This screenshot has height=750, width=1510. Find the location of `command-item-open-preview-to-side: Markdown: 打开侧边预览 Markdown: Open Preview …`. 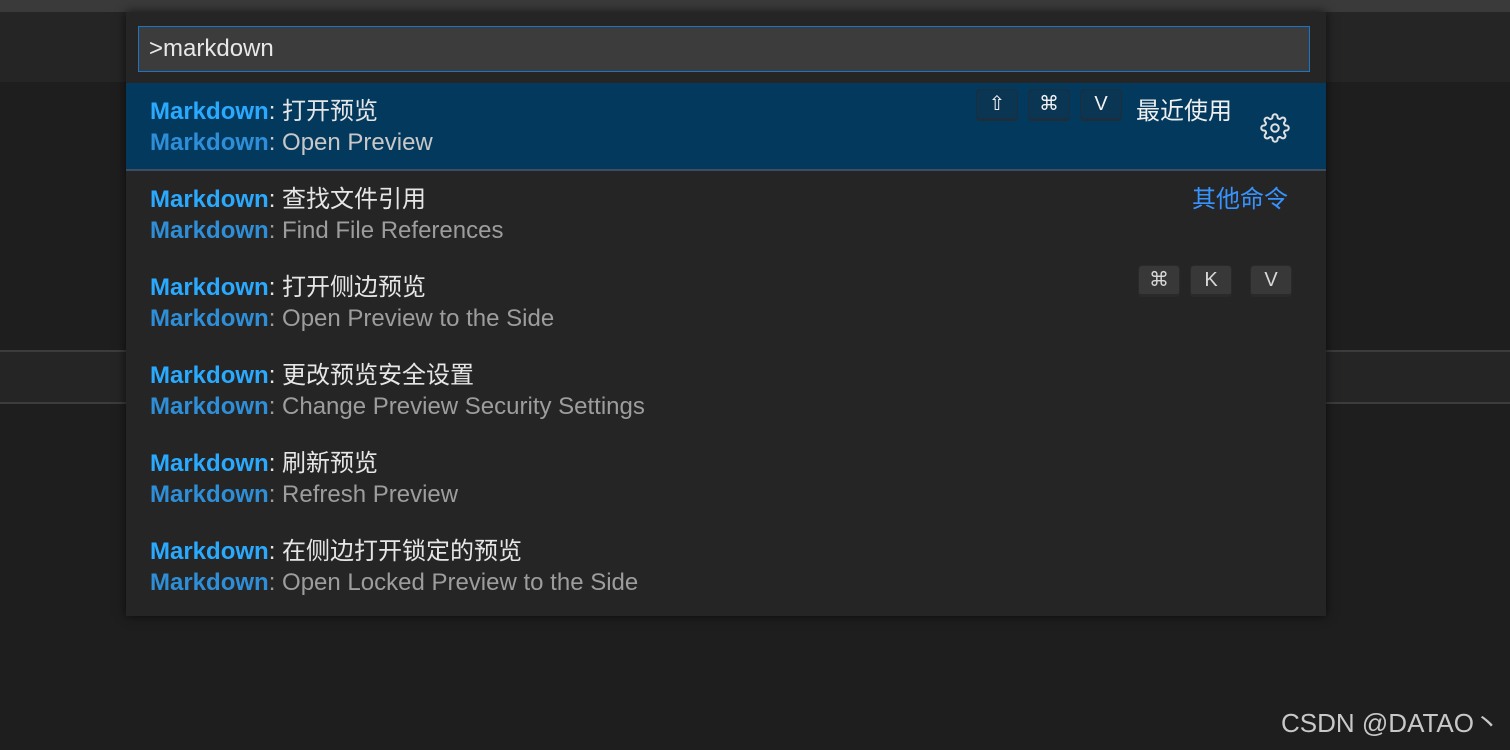

command-item-open-preview-to-side: Markdown: 打开侧边预览 Markdown: Open Preview … is located at coordinates (726, 303).